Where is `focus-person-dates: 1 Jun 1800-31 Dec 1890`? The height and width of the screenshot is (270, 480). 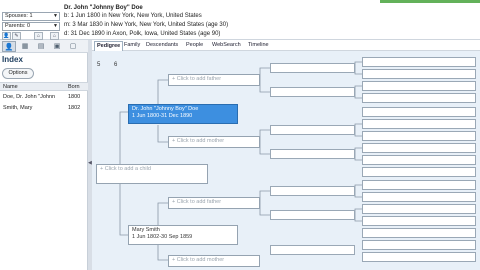
focus-person-dates: 1 Jun 1800-31 Dec 1890 is located at coordinates (162, 116).